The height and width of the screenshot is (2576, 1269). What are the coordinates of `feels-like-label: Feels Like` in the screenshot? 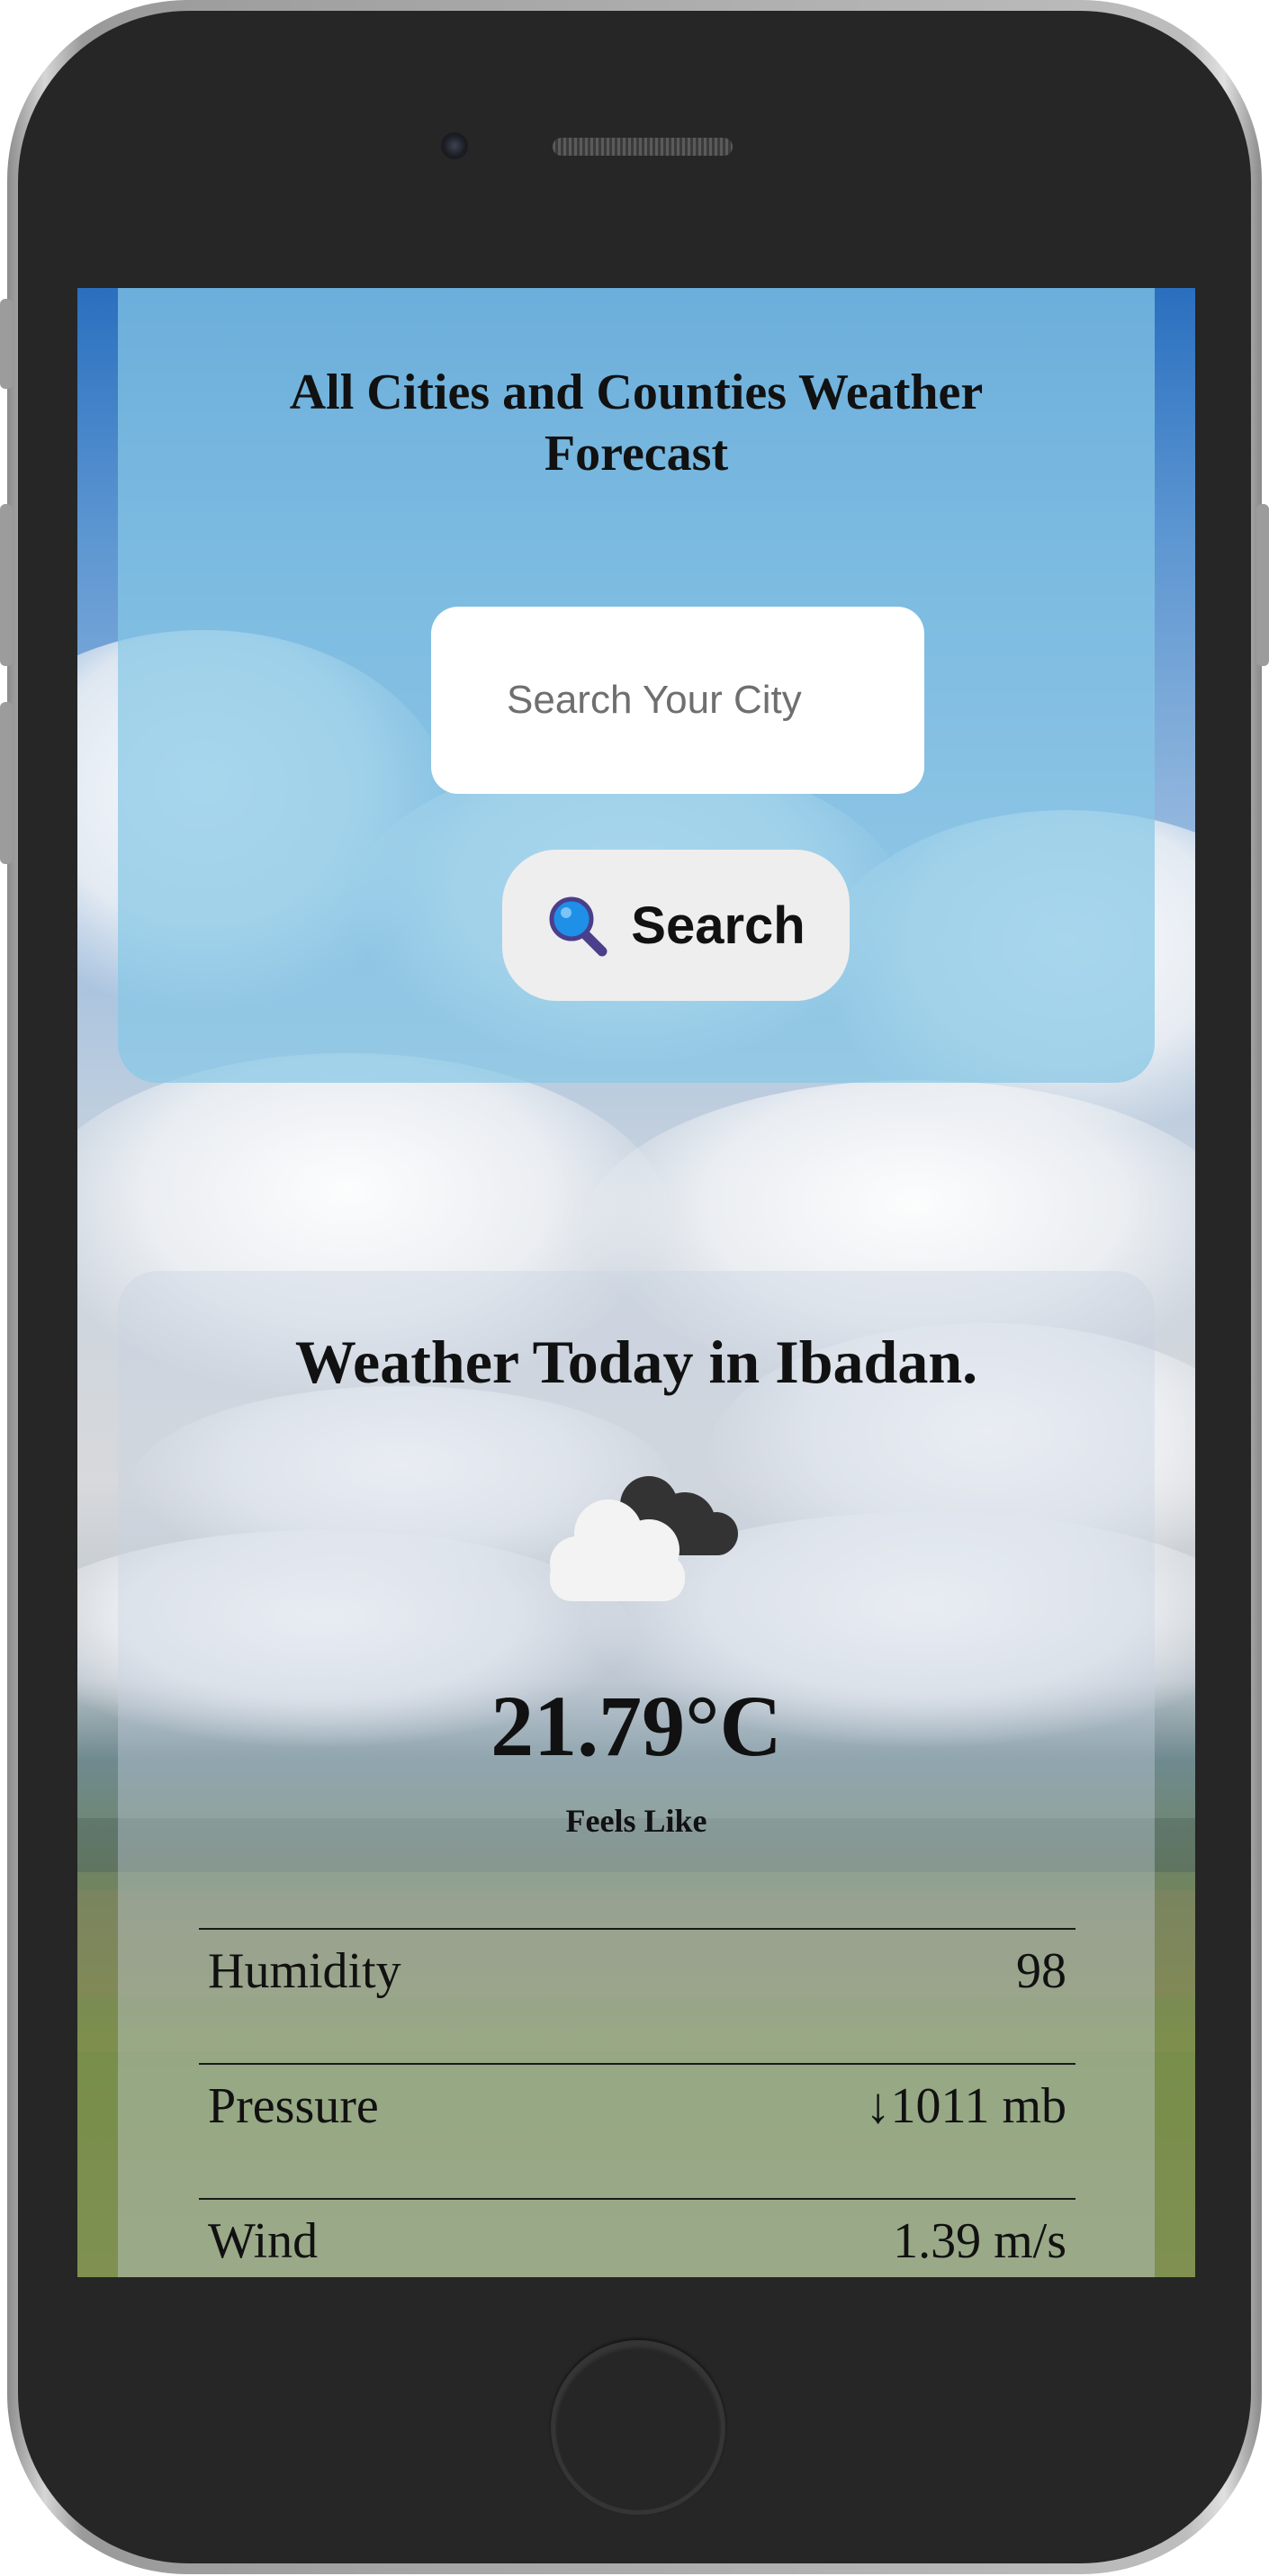 It's located at (636, 1821).